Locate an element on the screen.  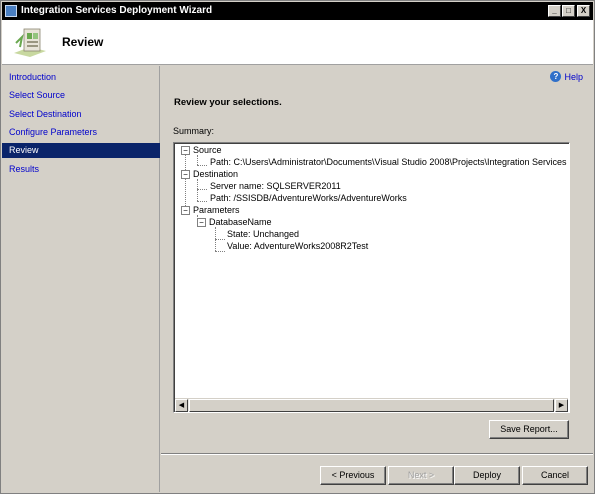
horizontal-scrollbar: ◀ ▶ is located at coordinates (371, 405).